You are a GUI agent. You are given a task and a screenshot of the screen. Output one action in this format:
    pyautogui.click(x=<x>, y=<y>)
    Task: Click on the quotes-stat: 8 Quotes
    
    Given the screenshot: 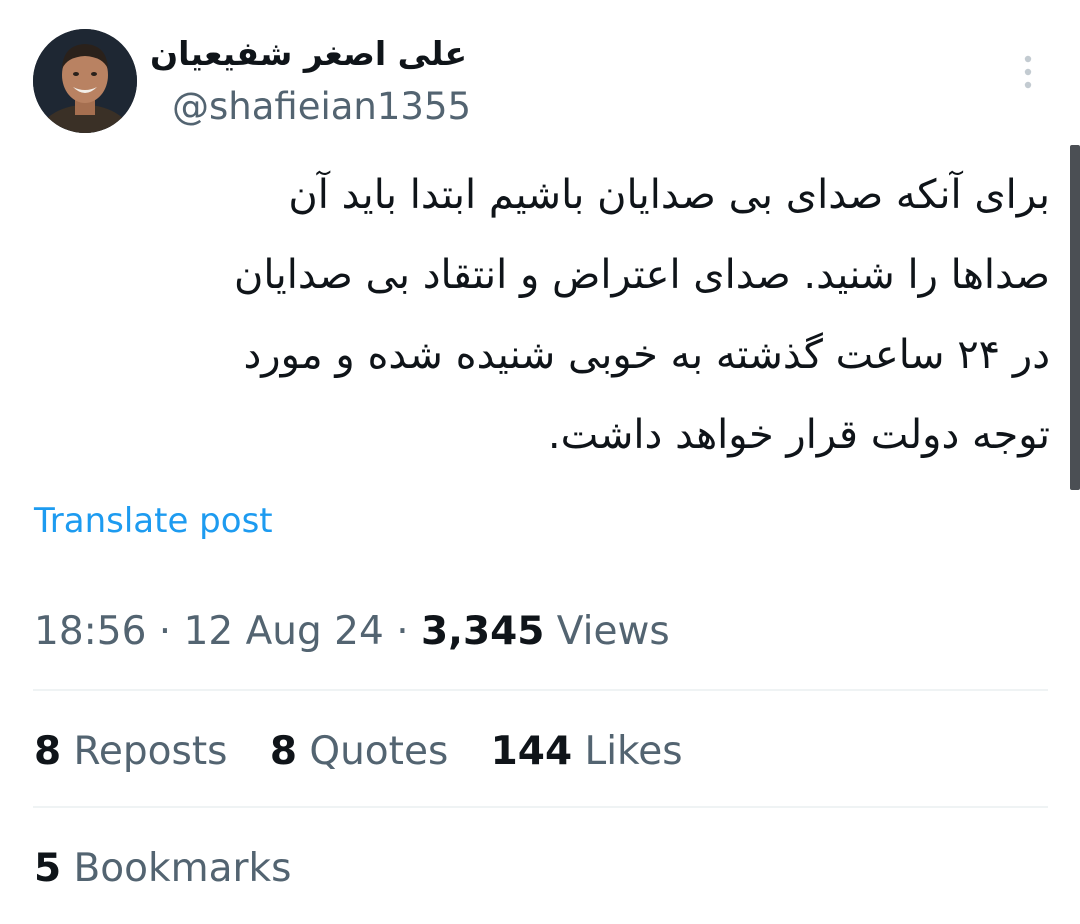 What is the action you would take?
    pyautogui.click(x=359, y=751)
    